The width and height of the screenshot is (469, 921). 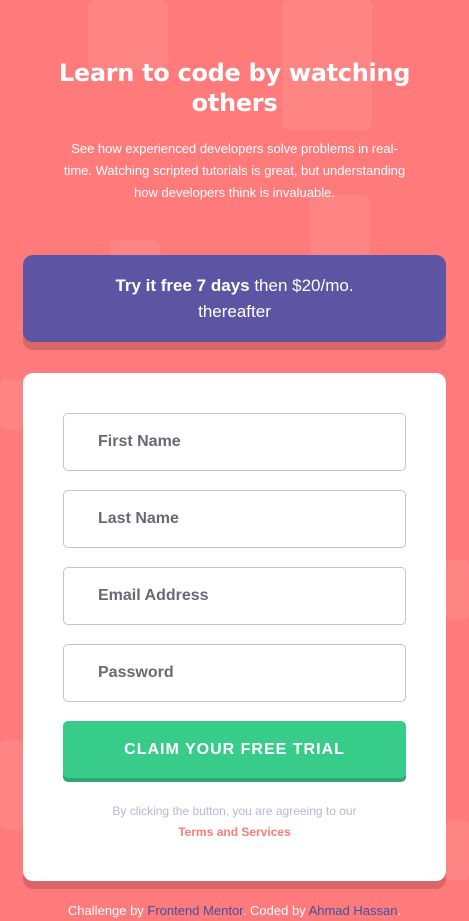 I want to click on page-title-line2: others, so click(x=234, y=103).